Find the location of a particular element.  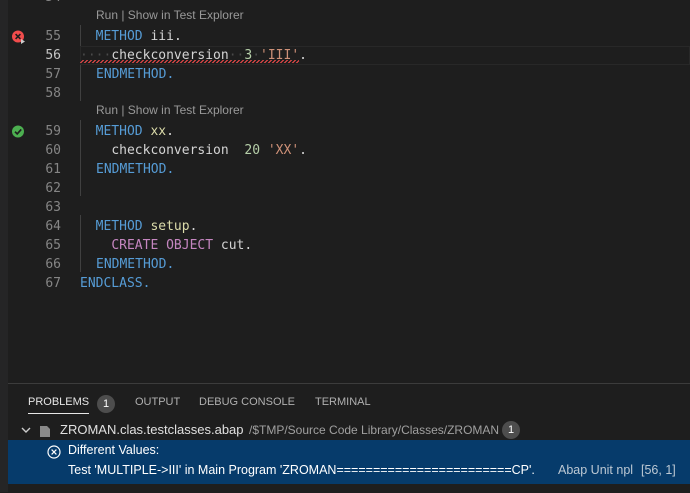

line-number: 57 is located at coordinates (53, 74).